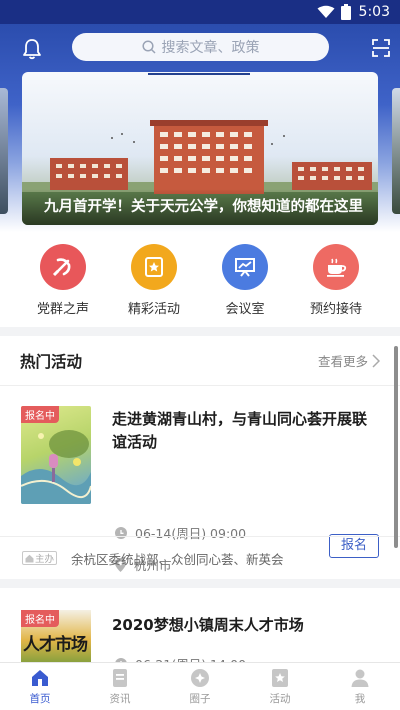 The image size is (400, 710). Describe the element at coordinates (62, 309) in the screenshot. I see `quick-entry-label: 党群之声` at that location.